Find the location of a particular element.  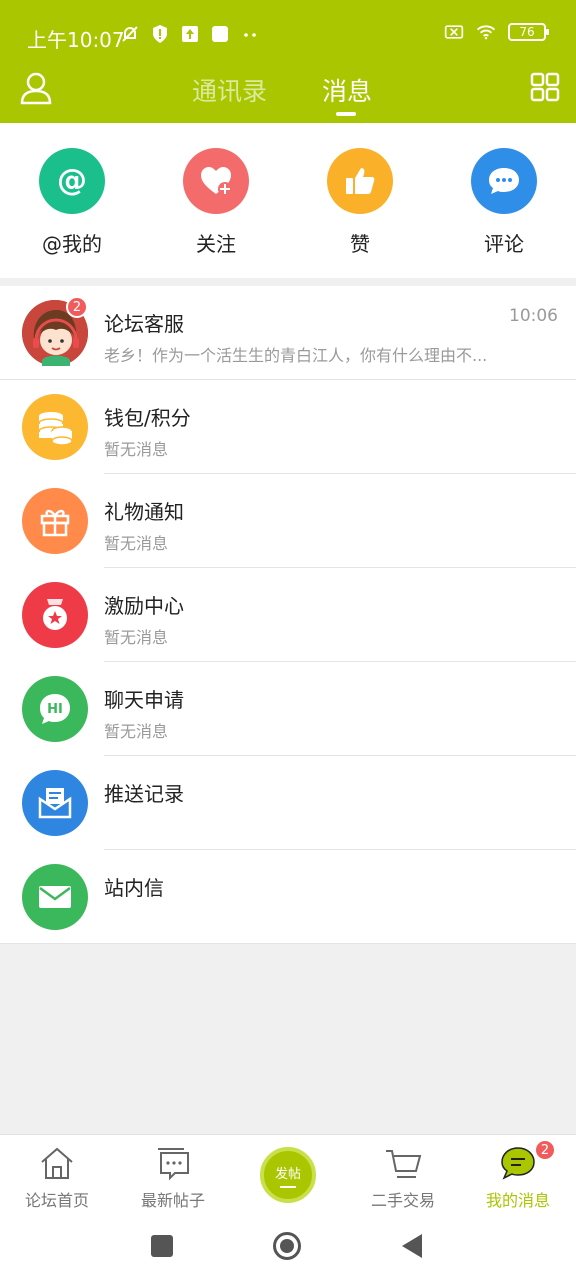

nav-latest-posts: 最新帖子 is located at coordinates (173, 1178).